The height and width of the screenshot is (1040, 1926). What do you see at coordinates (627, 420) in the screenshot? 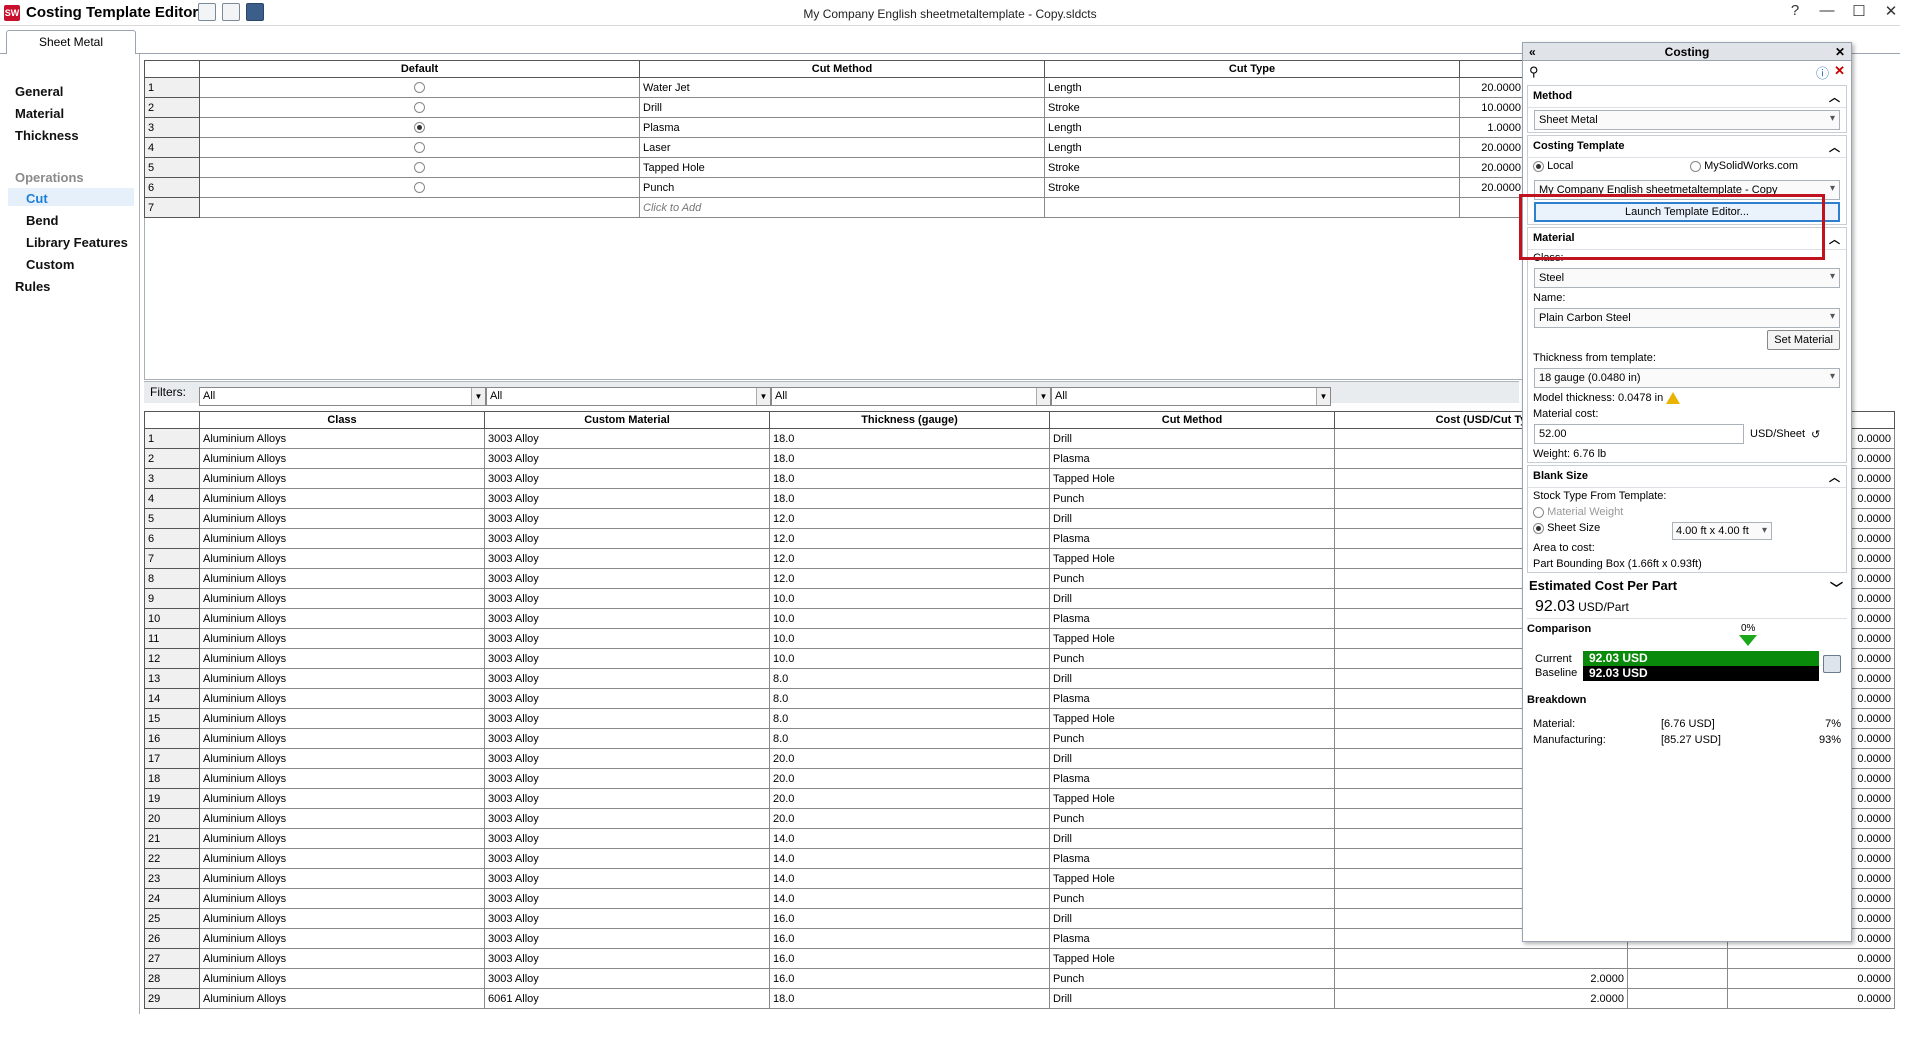
I see `column-header-custom-material: Custom Material` at bounding box center [627, 420].